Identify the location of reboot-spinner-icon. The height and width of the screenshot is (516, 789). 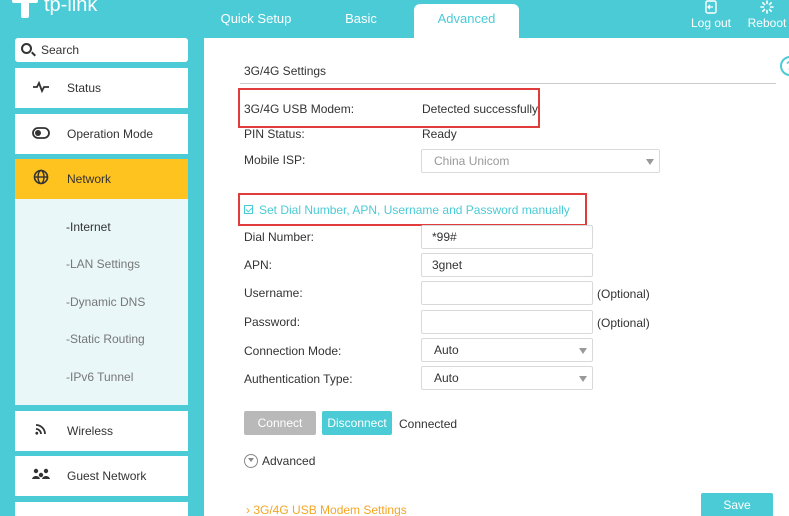
(767, 7).